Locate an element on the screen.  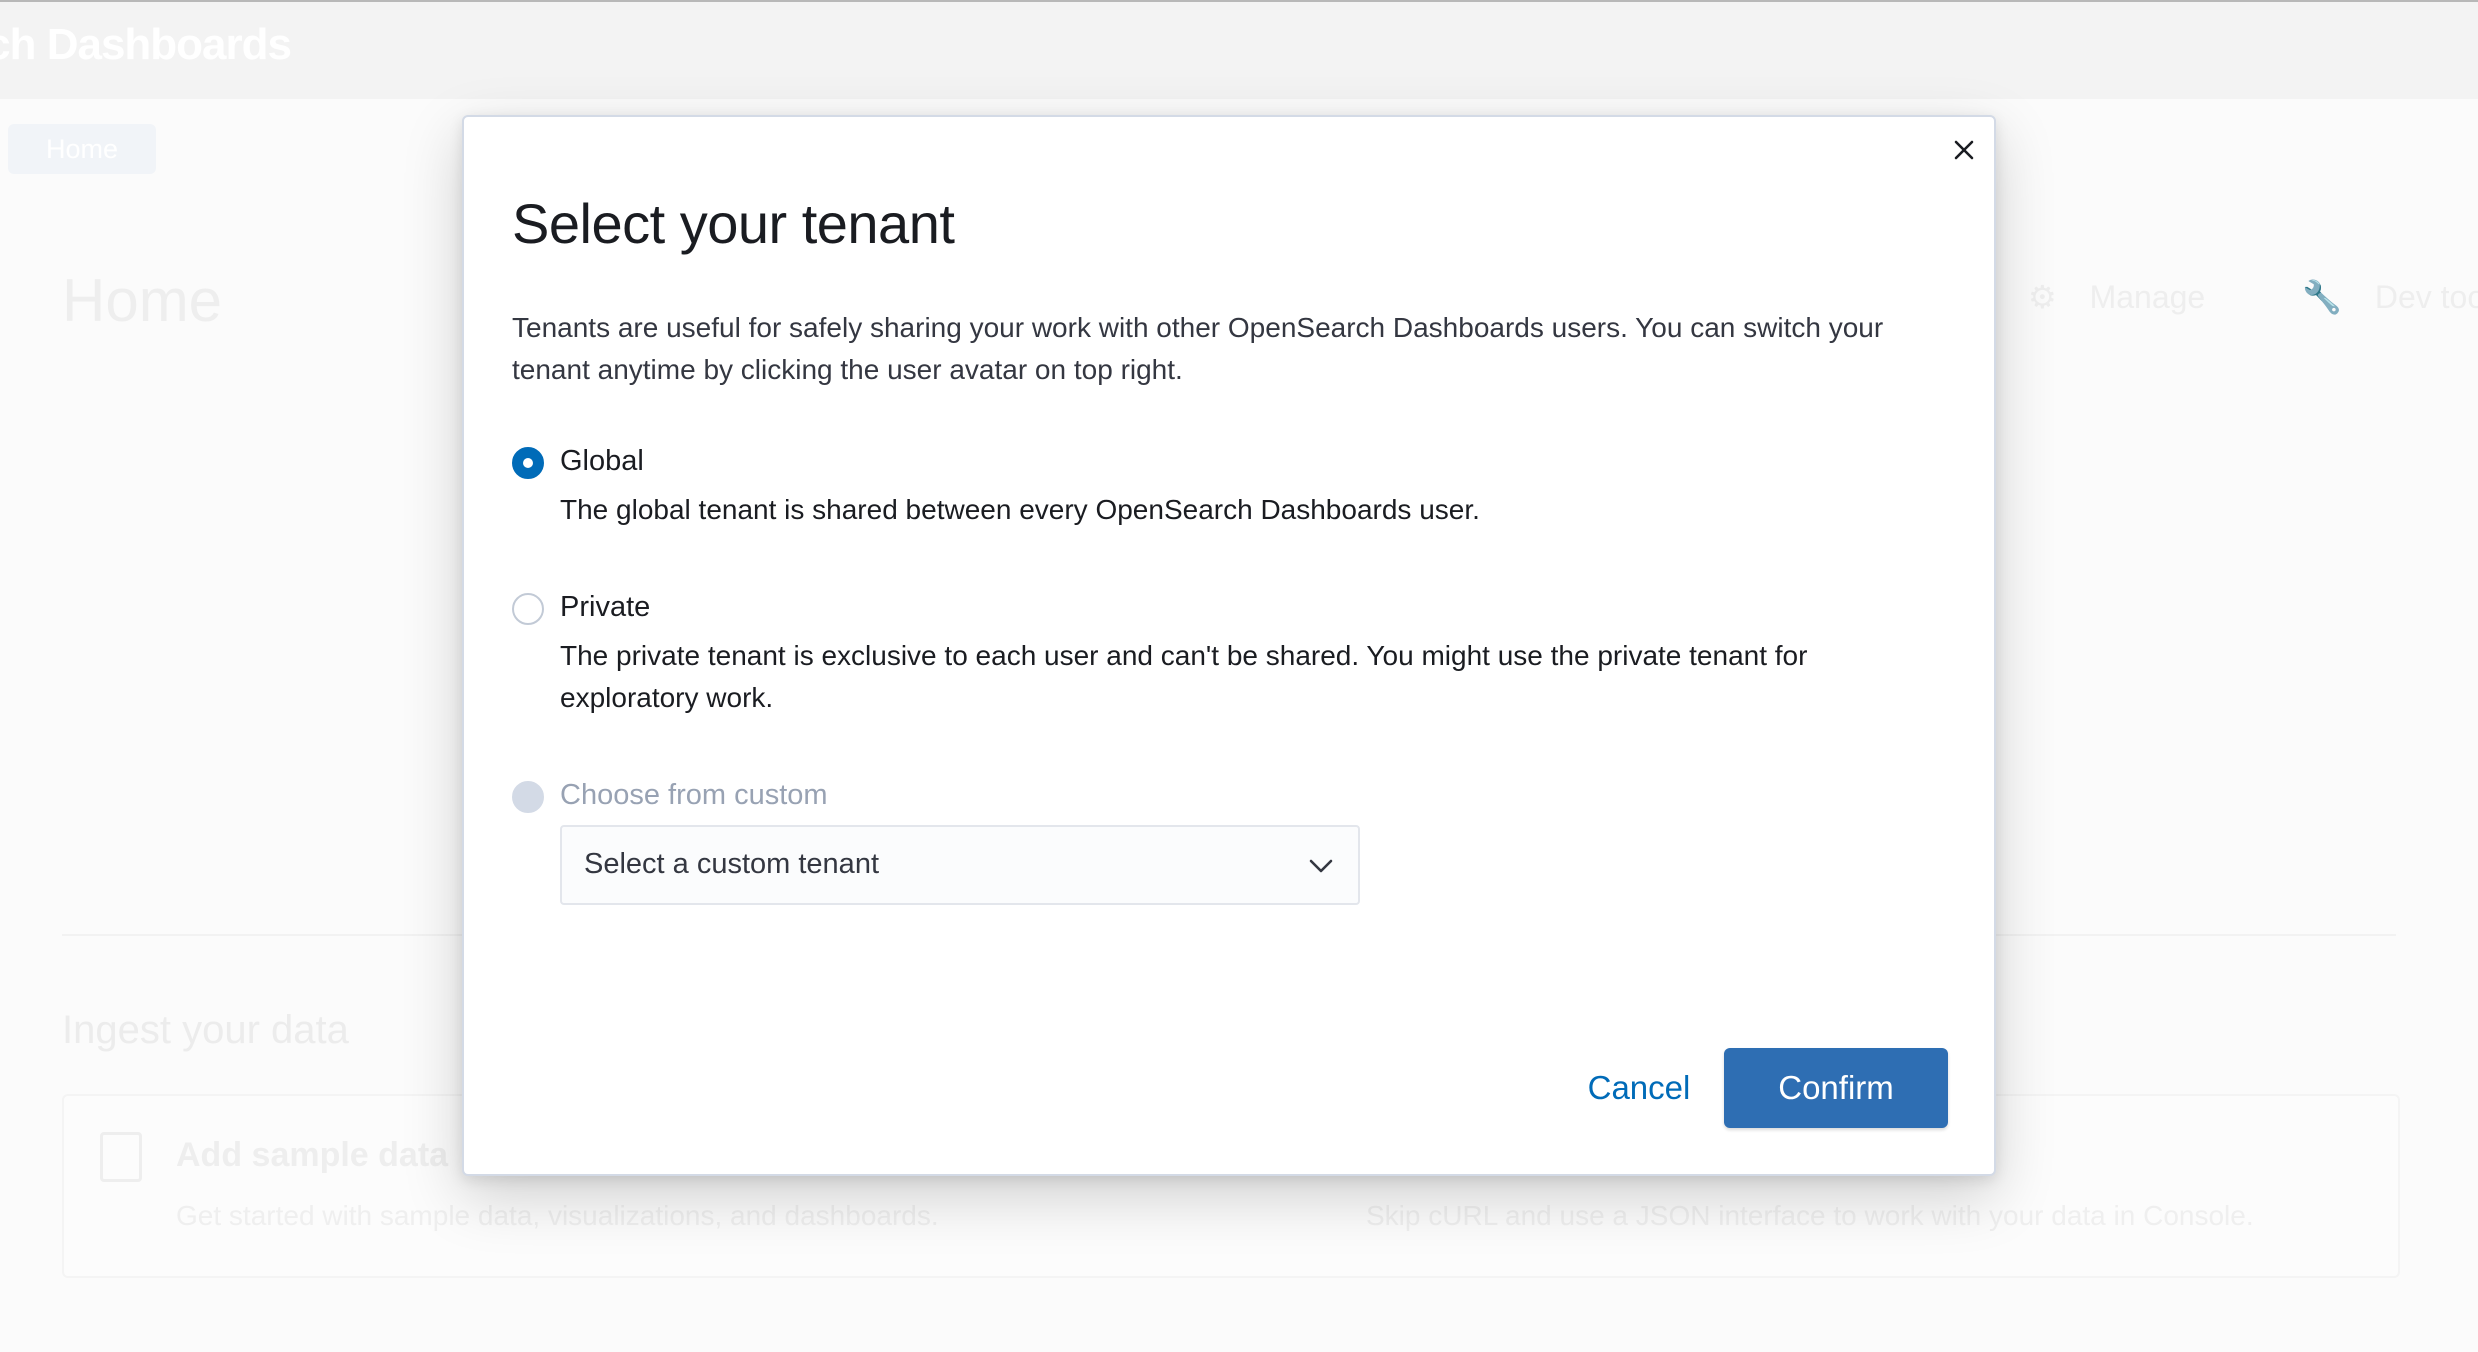
custom-tenant-select-value: Select a custom tenant is located at coordinates (731, 864).